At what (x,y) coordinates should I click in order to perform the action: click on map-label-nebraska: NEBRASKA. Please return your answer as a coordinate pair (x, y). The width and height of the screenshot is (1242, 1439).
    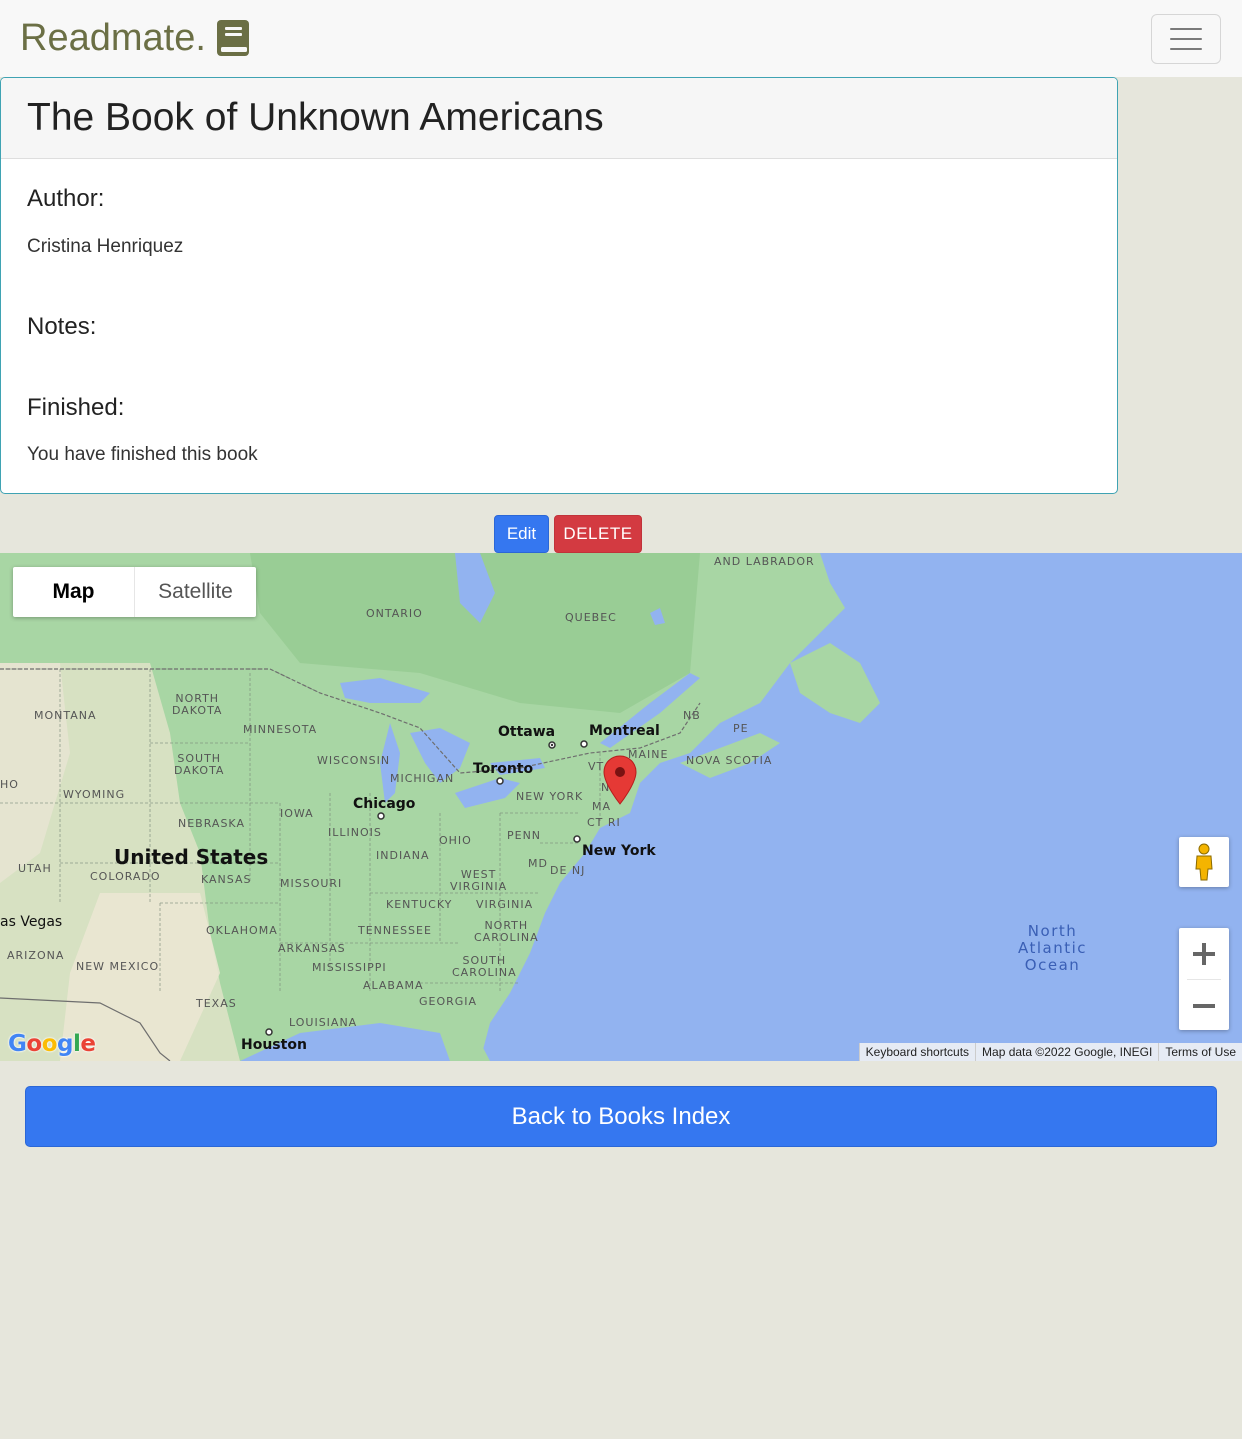
    Looking at the image, I should click on (211, 823).